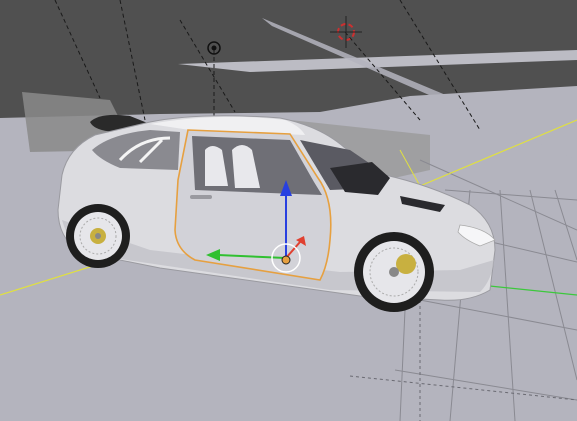  What do you see at coordinates (98, 236) in the screenshot?
I see `rear-wheel` at bounding box center [98, 236].